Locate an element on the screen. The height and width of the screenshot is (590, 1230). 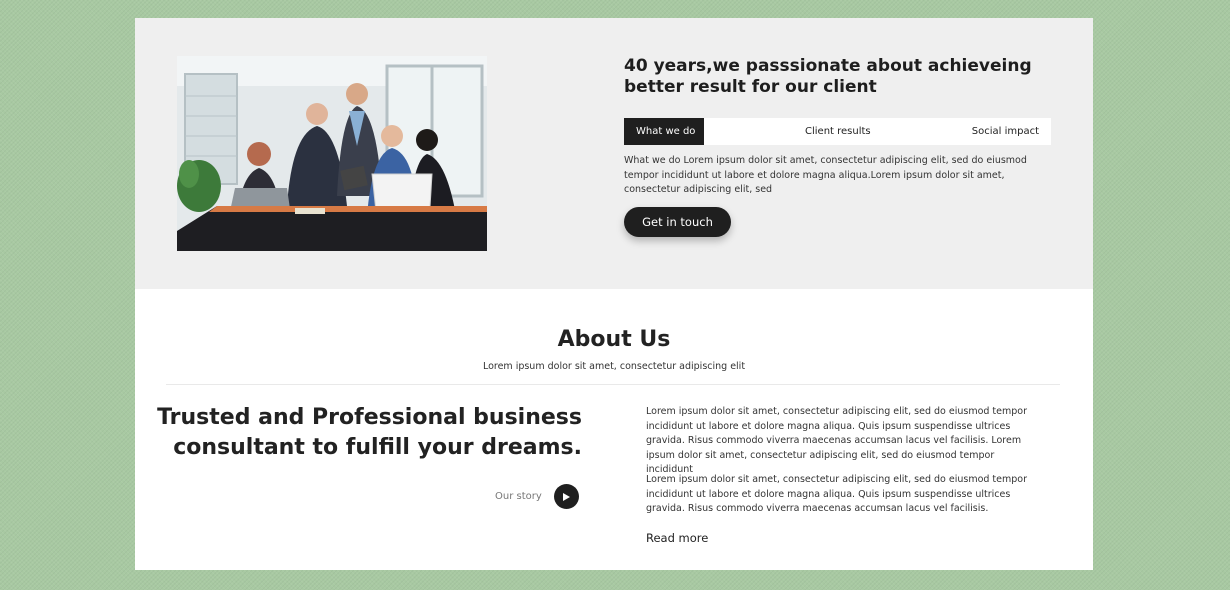
tab-client-results: Client results is located at coordinates (838, 131).